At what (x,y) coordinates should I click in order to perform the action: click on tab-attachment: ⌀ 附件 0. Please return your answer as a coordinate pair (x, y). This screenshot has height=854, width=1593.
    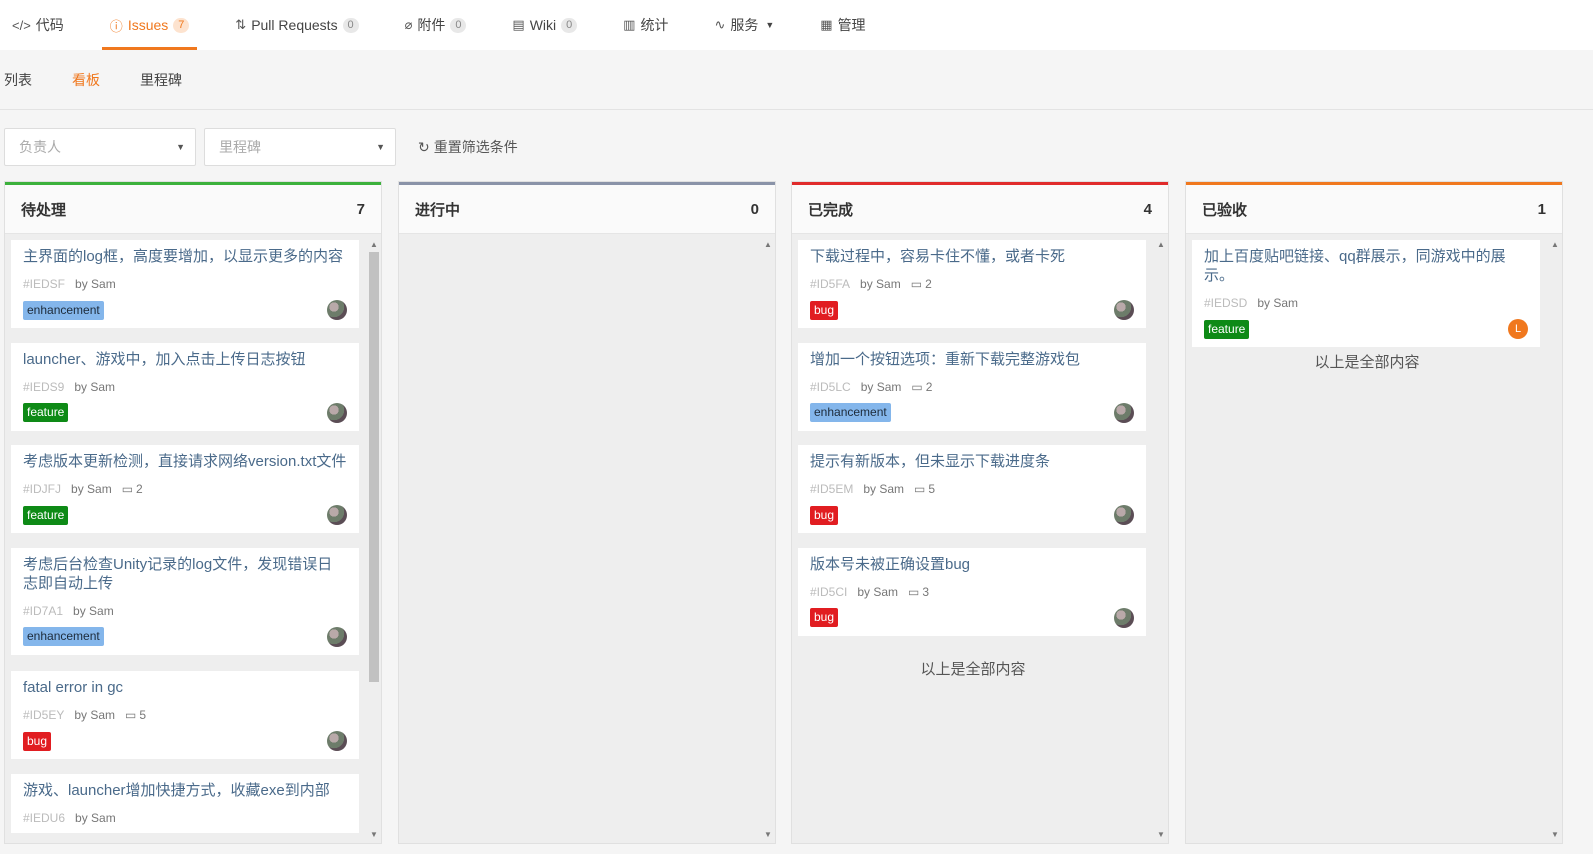
    Looking at the image, I should click on (436, 25).